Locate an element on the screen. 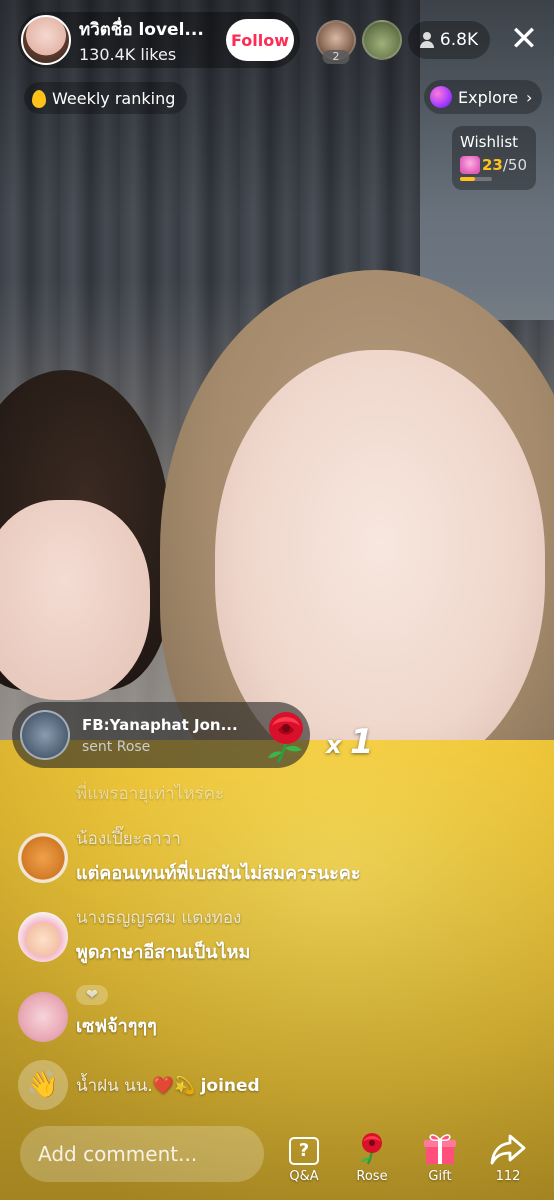  rose-gift-button: Rose is located at coordinates (372, 1155).